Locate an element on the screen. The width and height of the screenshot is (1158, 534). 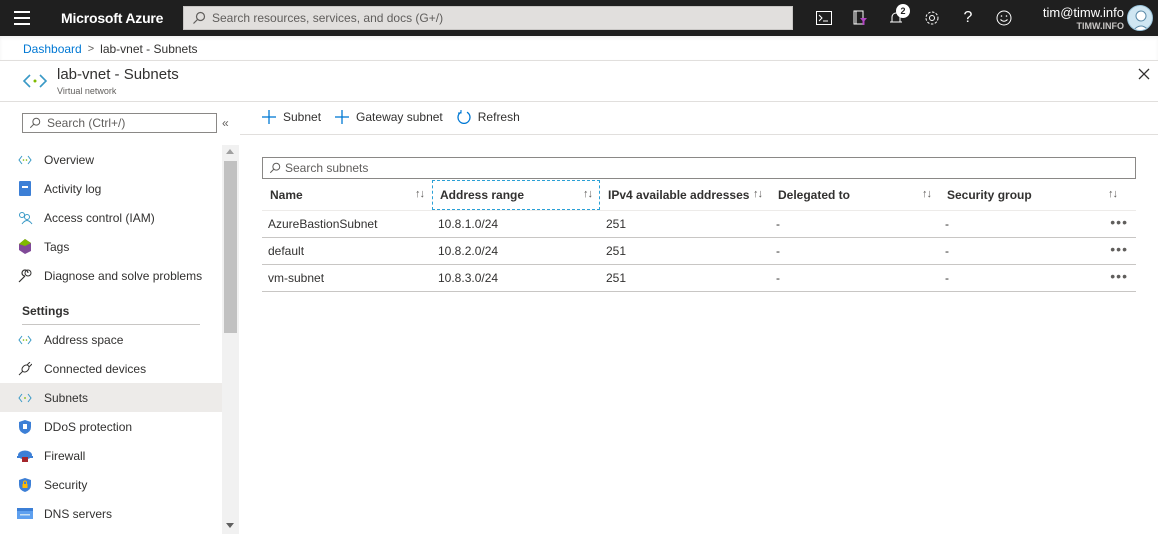
global-search-input is located at coordinates (492, 18).